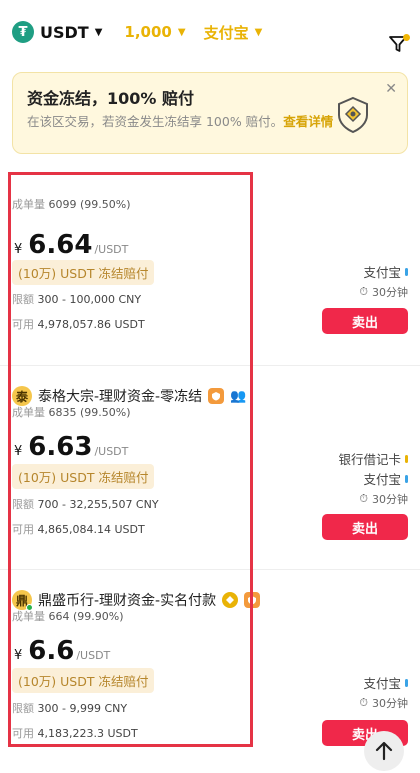 The width and height of the screenshot is (420, 773). I want to click on bank-card-marker, so click(406, 458).